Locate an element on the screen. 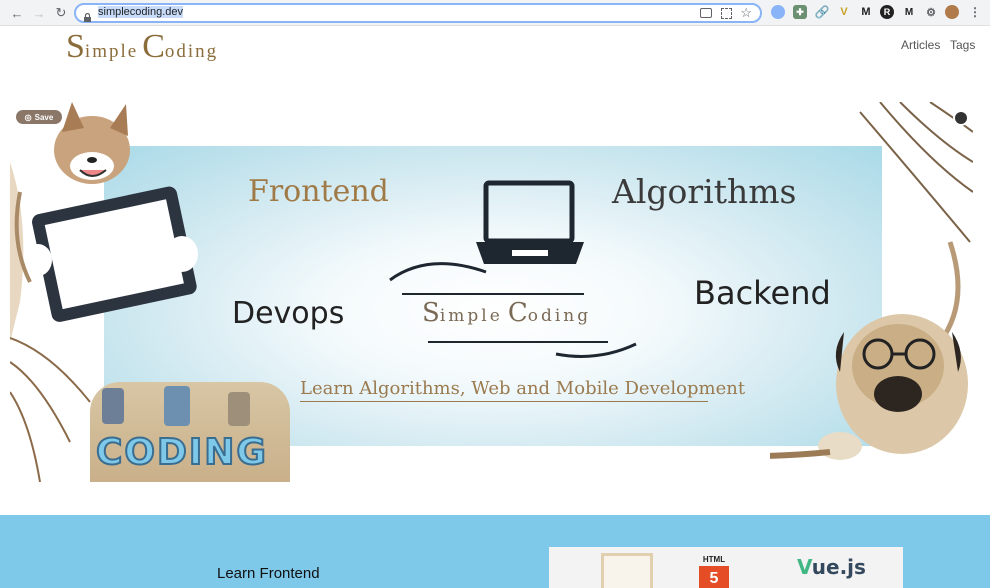  html5-badge-icon: HTML 5 is located at coordinates (714, 571).